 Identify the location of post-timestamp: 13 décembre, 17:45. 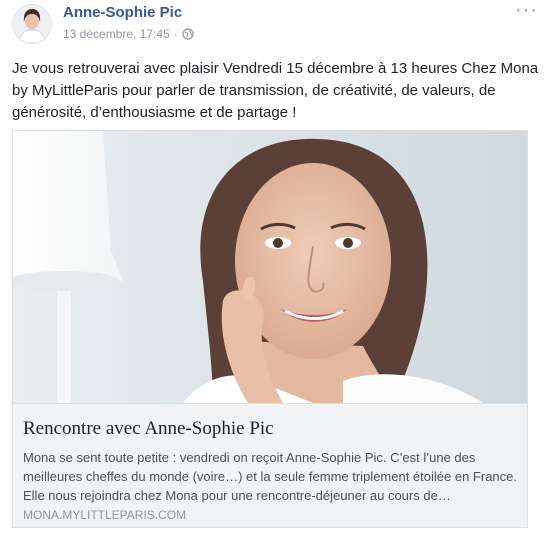
(116, 34).